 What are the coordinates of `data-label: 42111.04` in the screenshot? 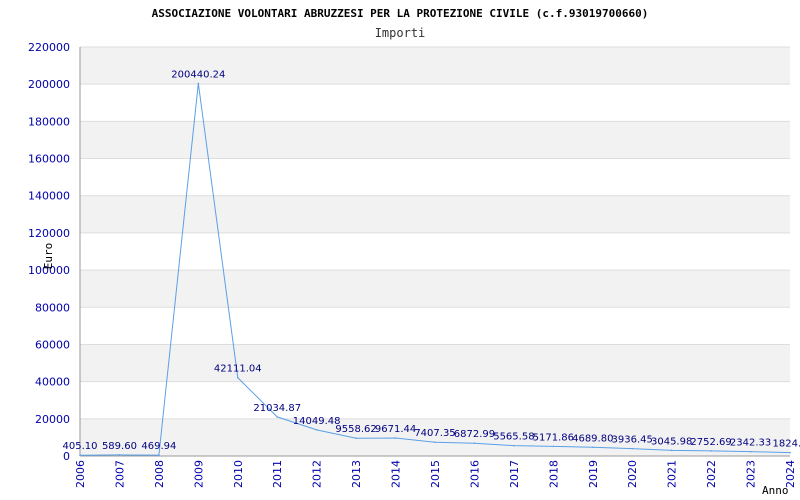 It's located at (238, 369).